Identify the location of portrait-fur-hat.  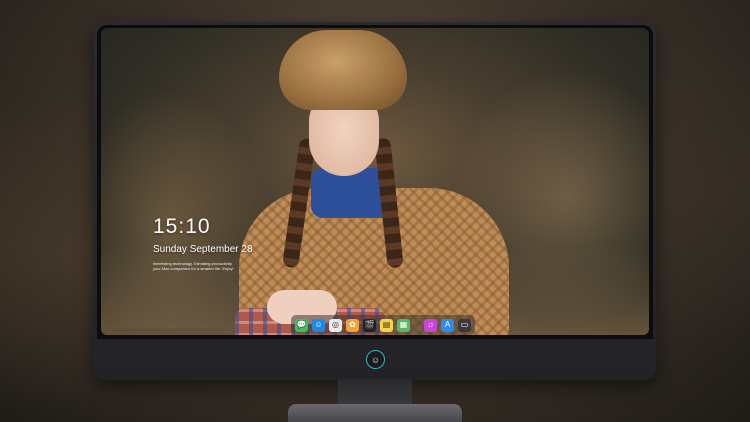
(343, 70).